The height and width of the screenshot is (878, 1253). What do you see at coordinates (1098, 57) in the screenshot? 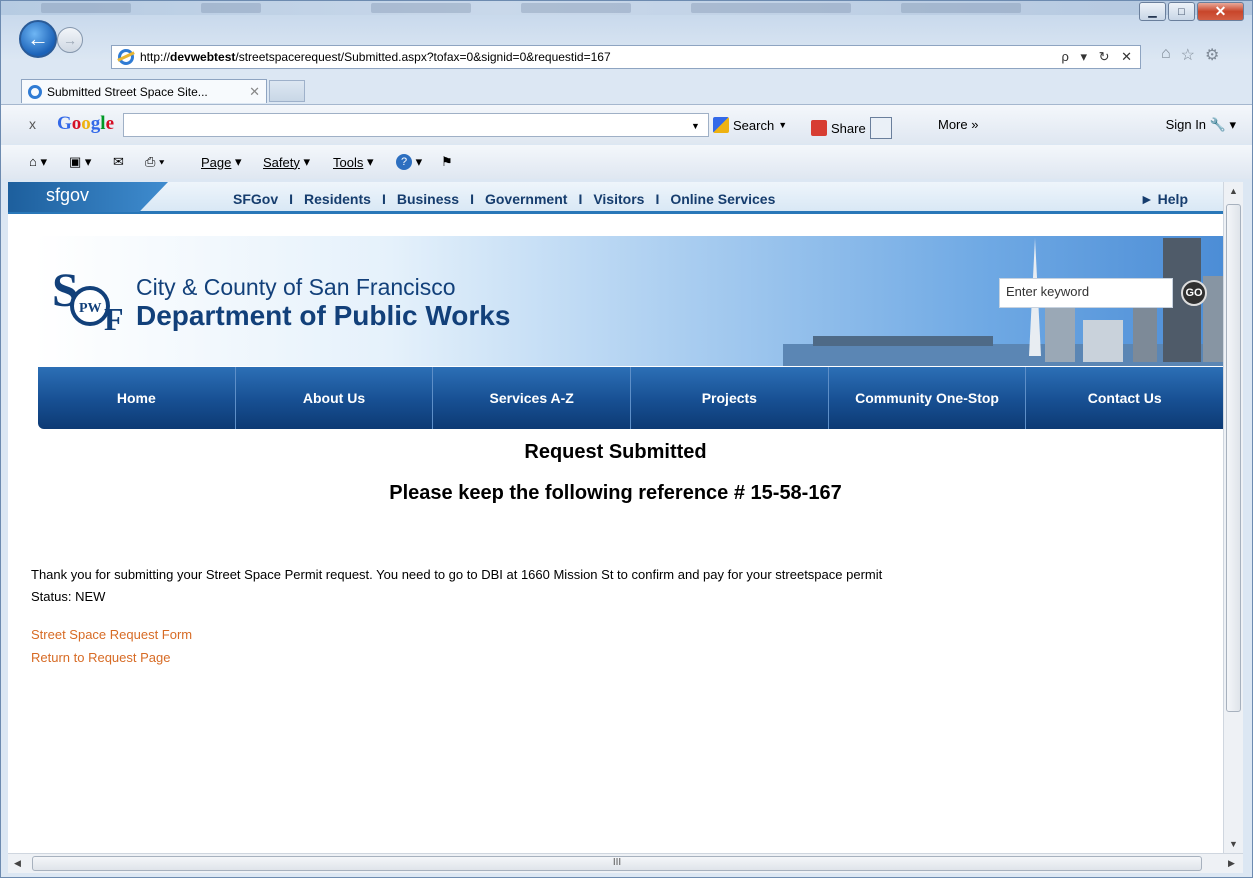
I see `address-controls: ρ ▾ ↻ ✕` at bounding box center [1098, 57].